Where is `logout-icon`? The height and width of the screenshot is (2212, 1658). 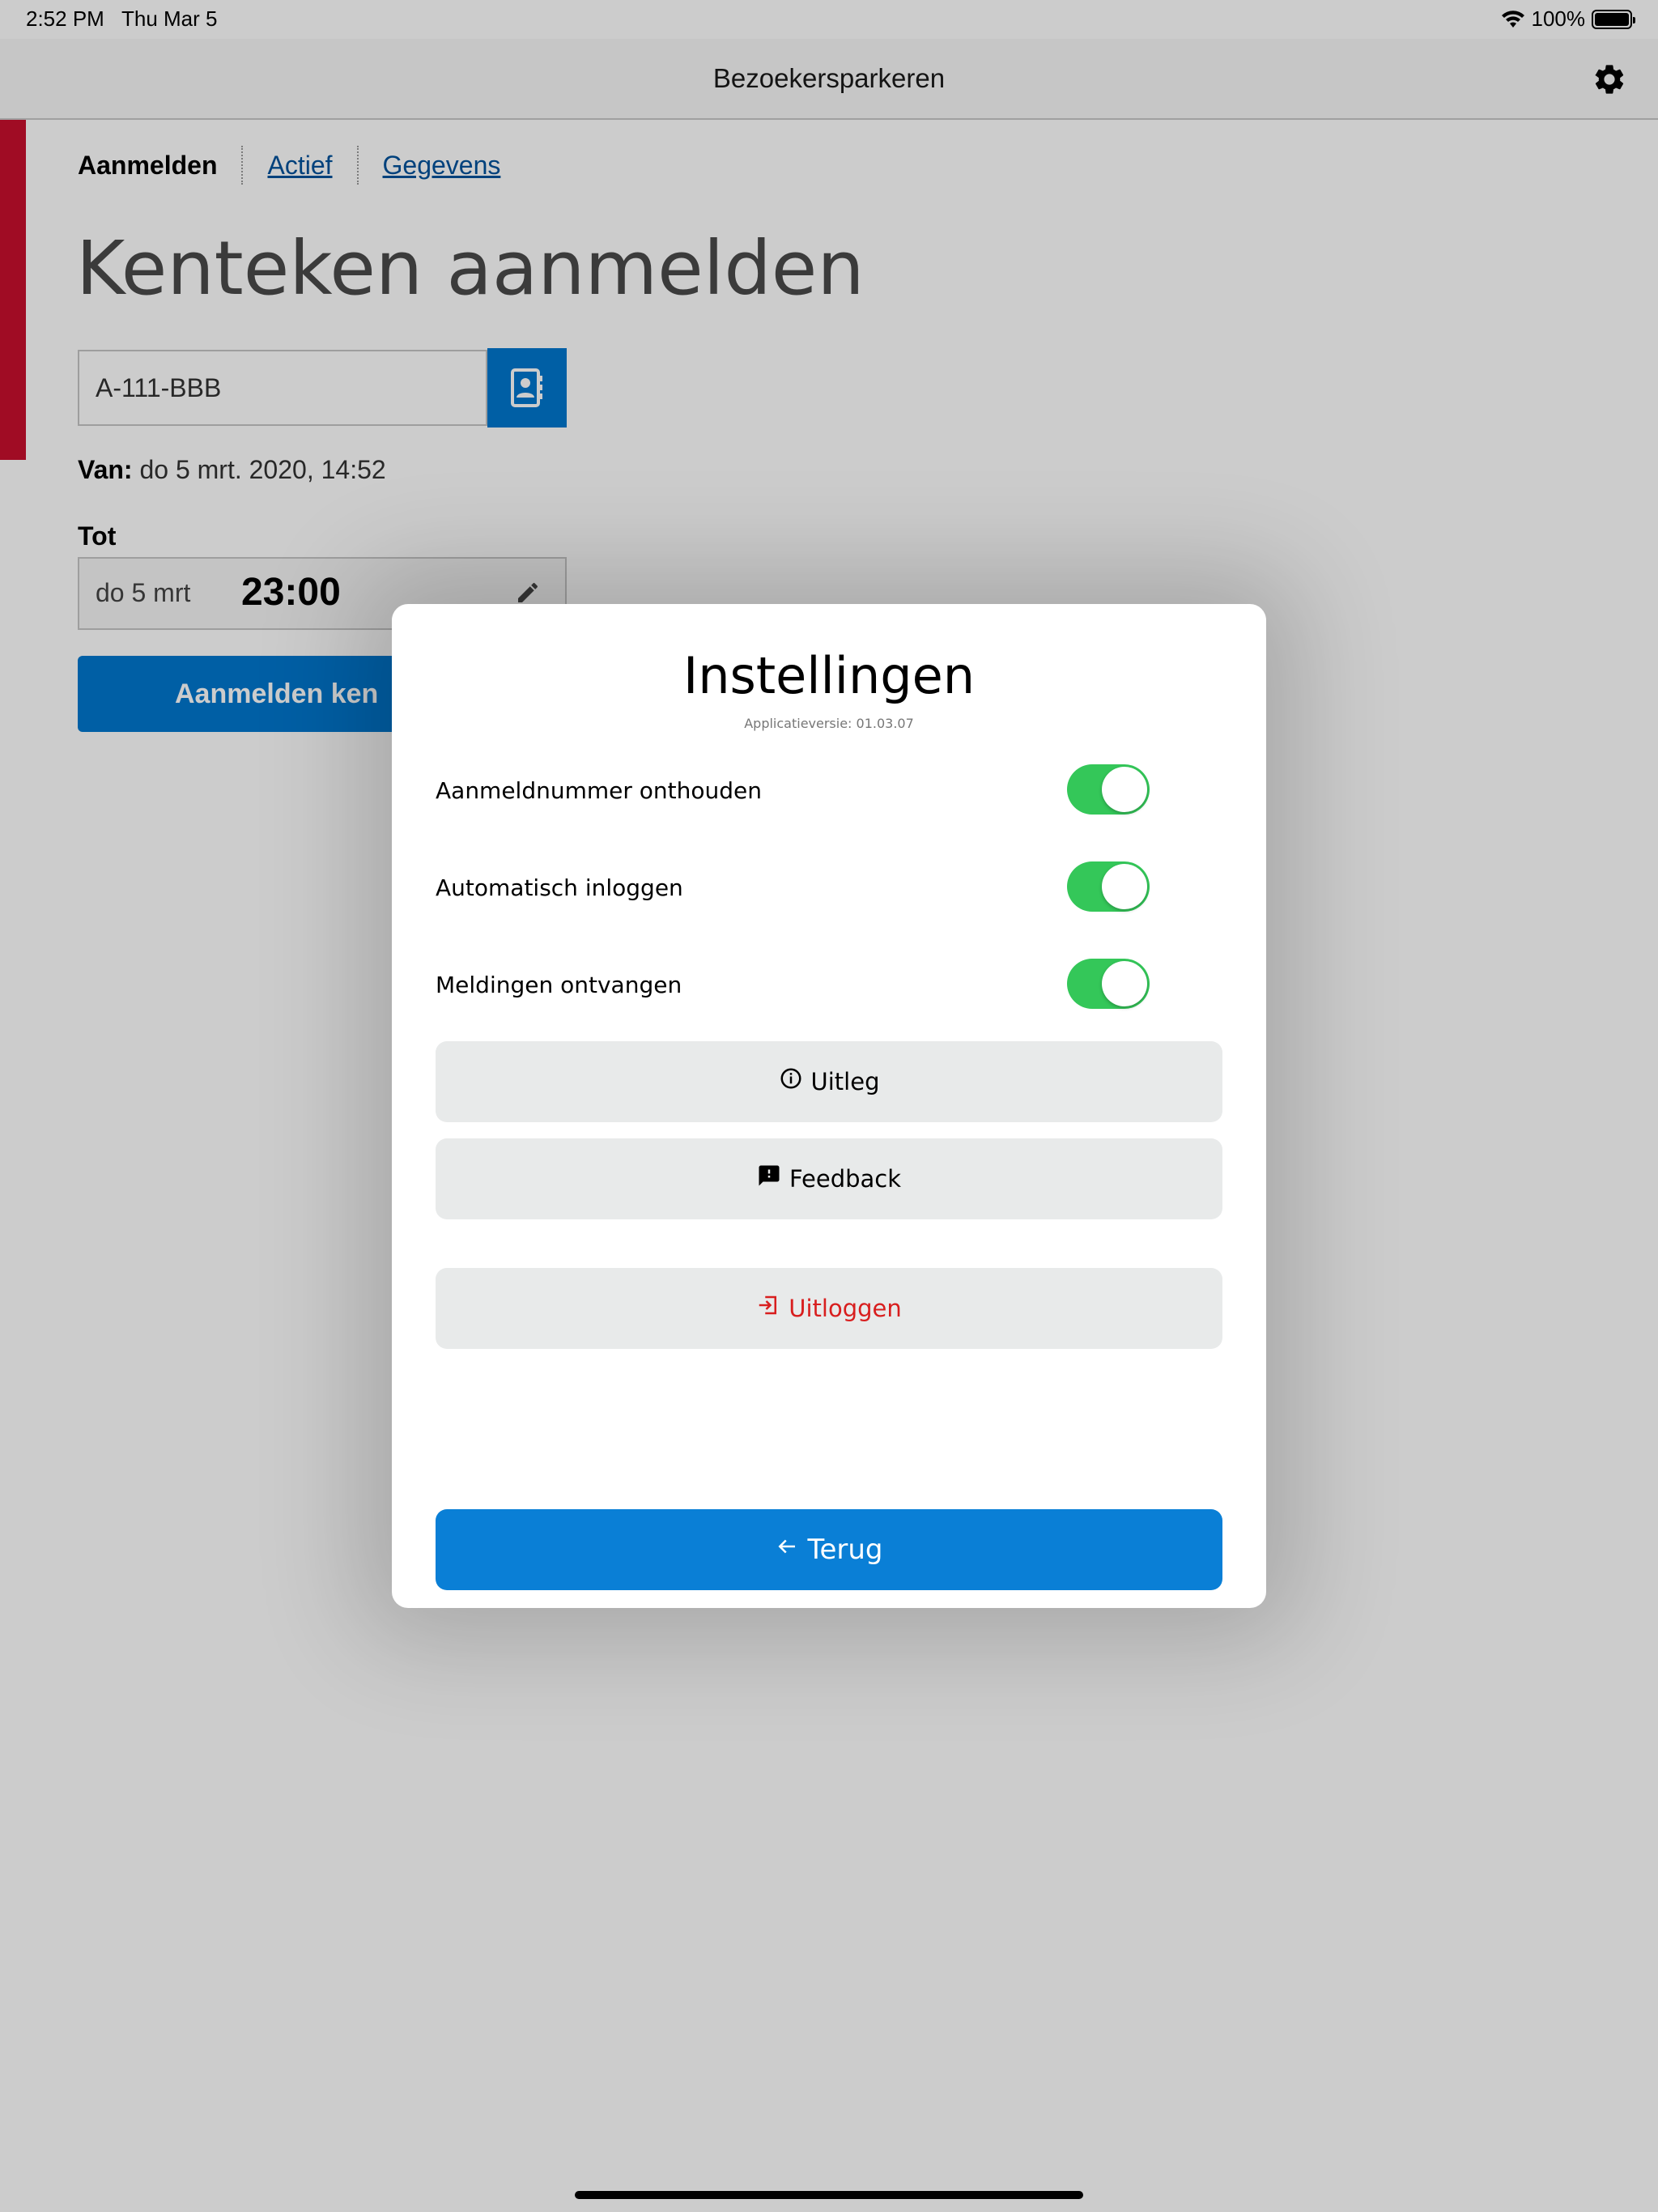
logout-icon is located at coordinates (768, 1305).